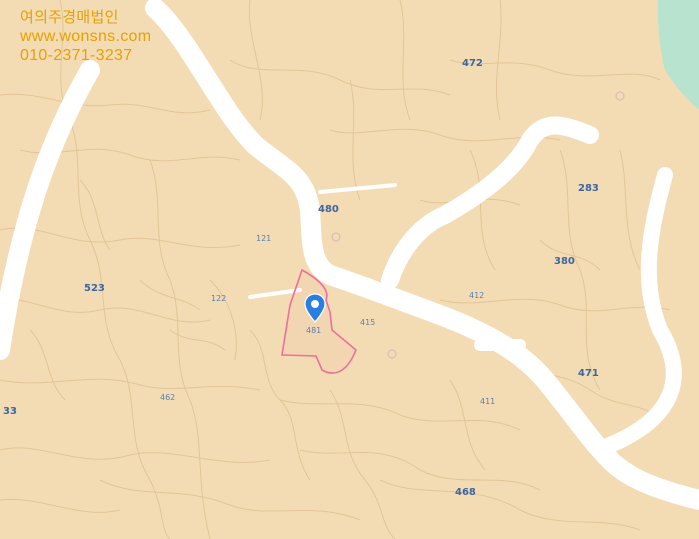 The height and width of the screenshot is (539, 699). What do you see at coordinates (76, 55) in the screenshot?
I see `brand-phone: 010-2371-3237` at bounding box center [76, 55].